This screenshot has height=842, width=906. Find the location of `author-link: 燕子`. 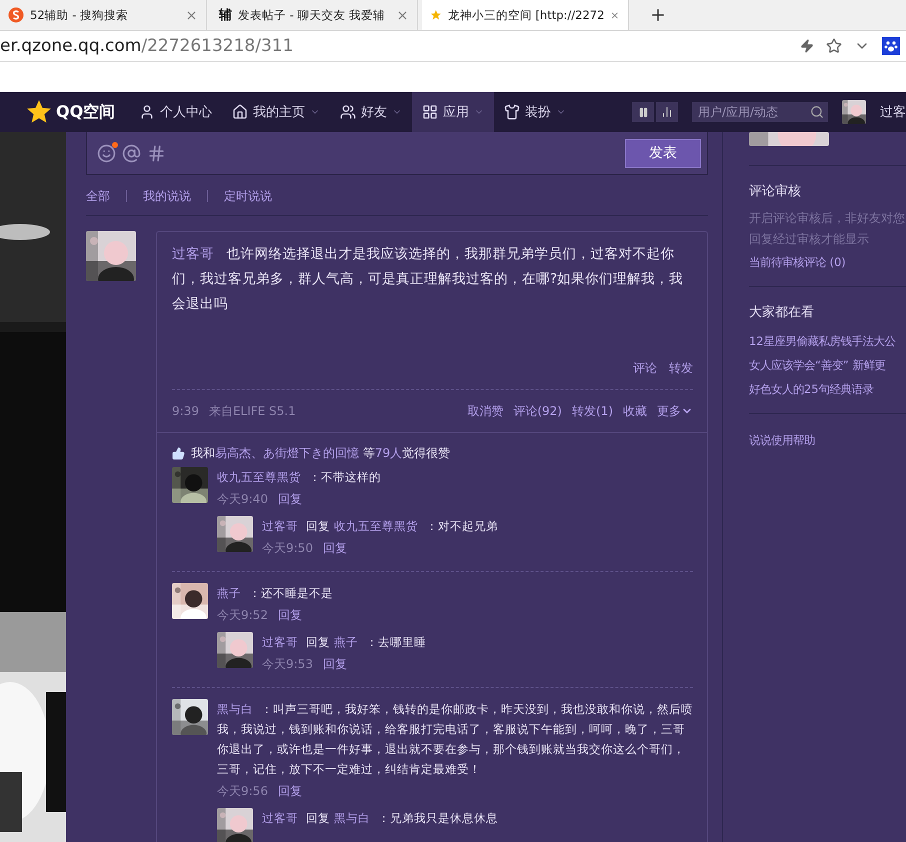

author-link: 燕子 is located at coordinates (229, 593).